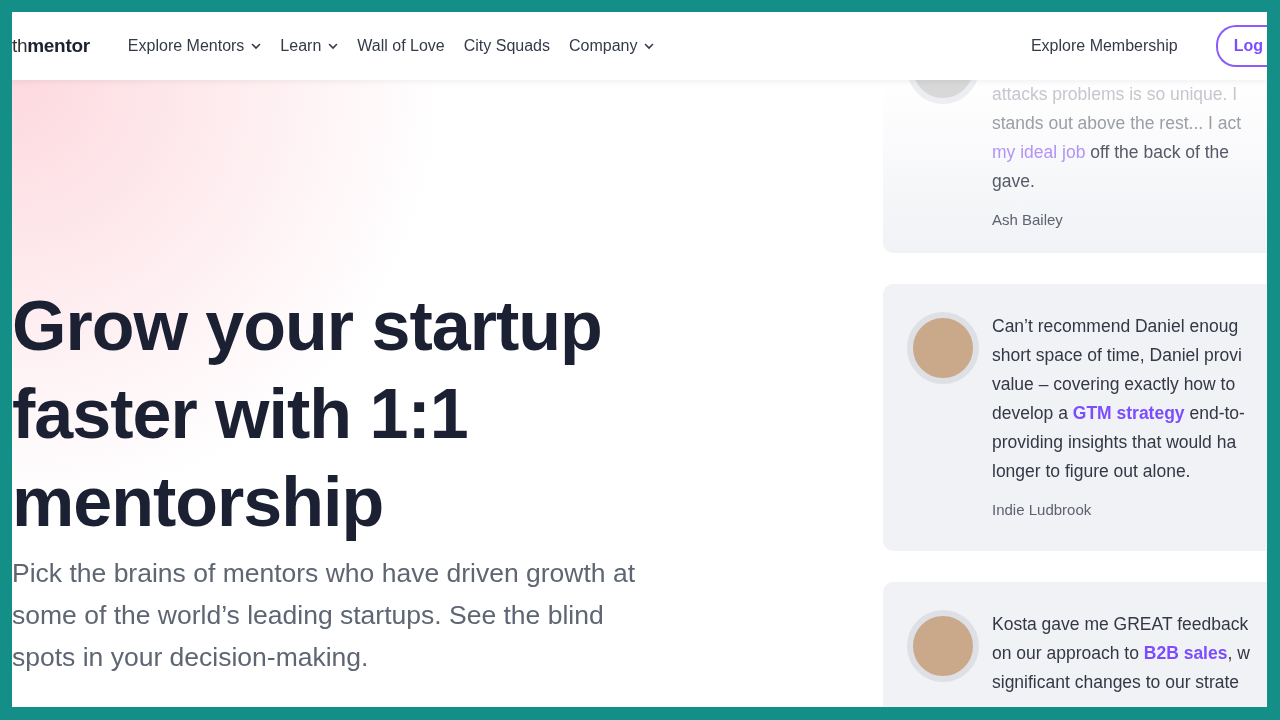 This screenshot has height=720, width=1280. I want to click on nav-link: Explore Mentors, so click(194, 46).